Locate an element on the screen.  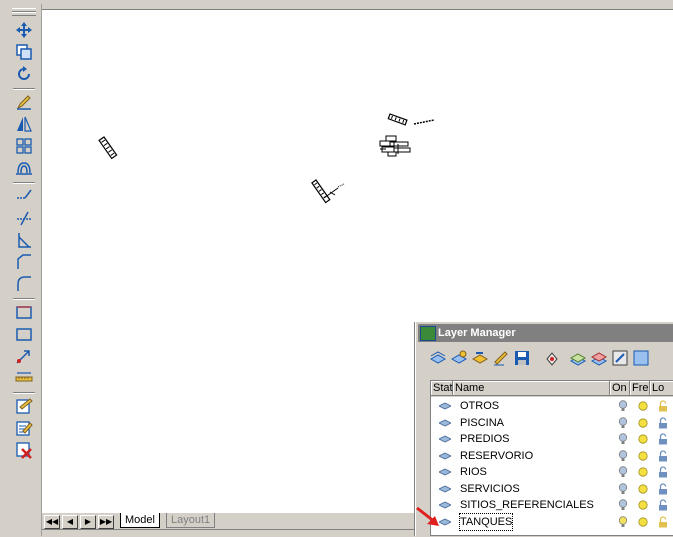
layer-properties-icon is located at coordinates (552, 358).